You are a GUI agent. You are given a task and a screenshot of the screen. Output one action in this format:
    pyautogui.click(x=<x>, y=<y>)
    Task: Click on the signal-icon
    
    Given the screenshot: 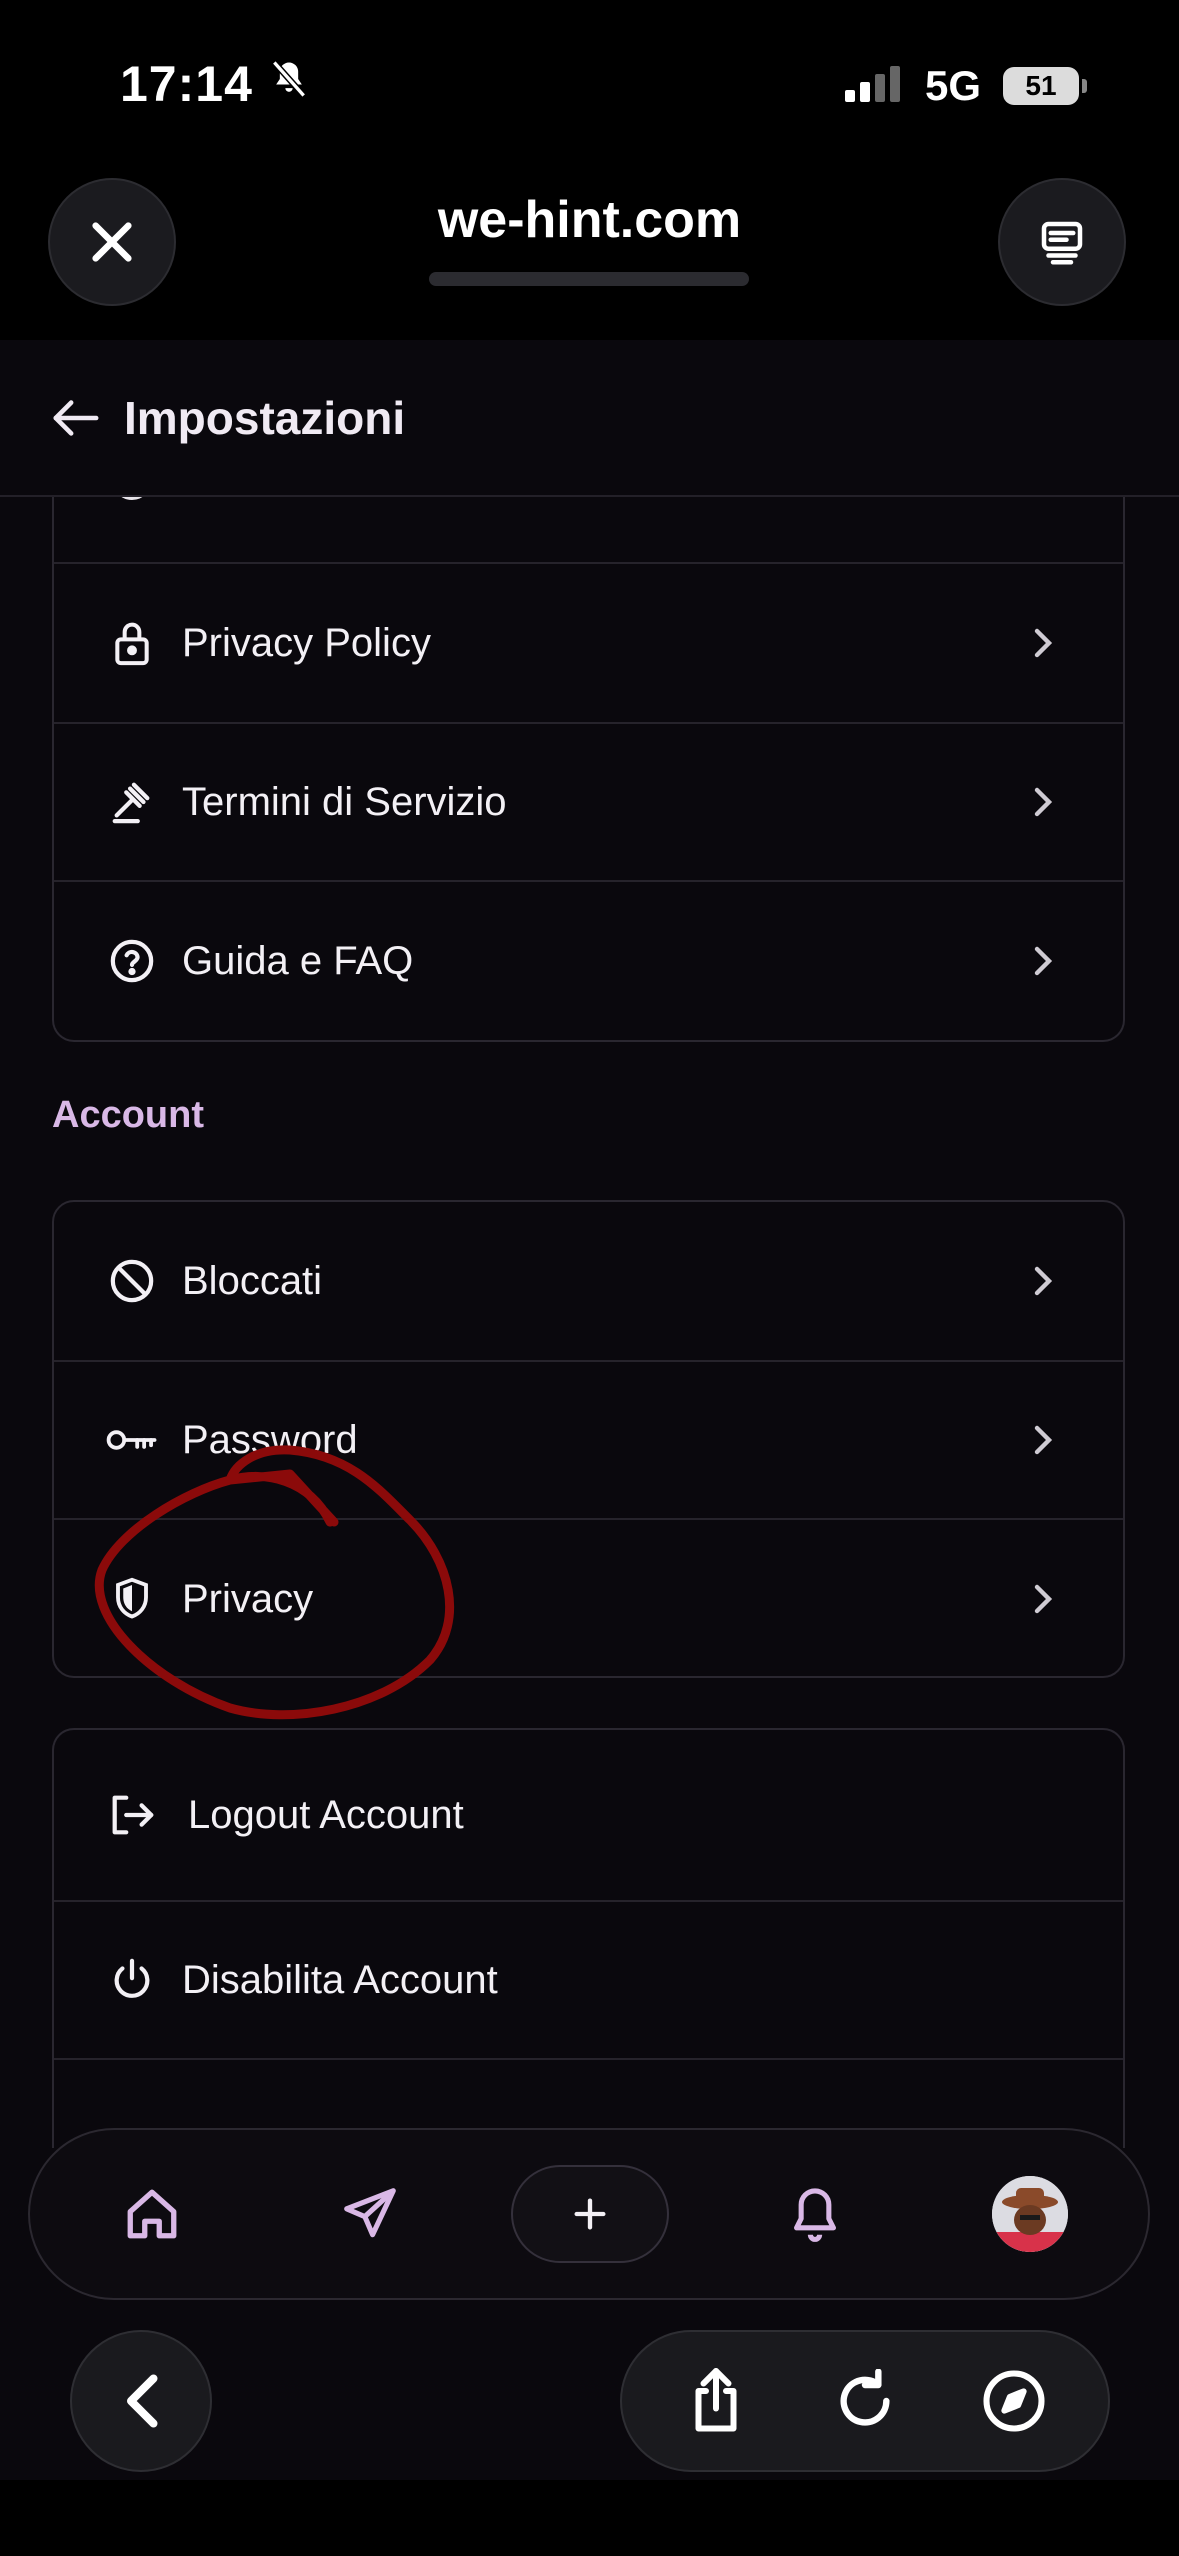 What is the action you would take?
    pyautogui.click(x=873, y=86)
    